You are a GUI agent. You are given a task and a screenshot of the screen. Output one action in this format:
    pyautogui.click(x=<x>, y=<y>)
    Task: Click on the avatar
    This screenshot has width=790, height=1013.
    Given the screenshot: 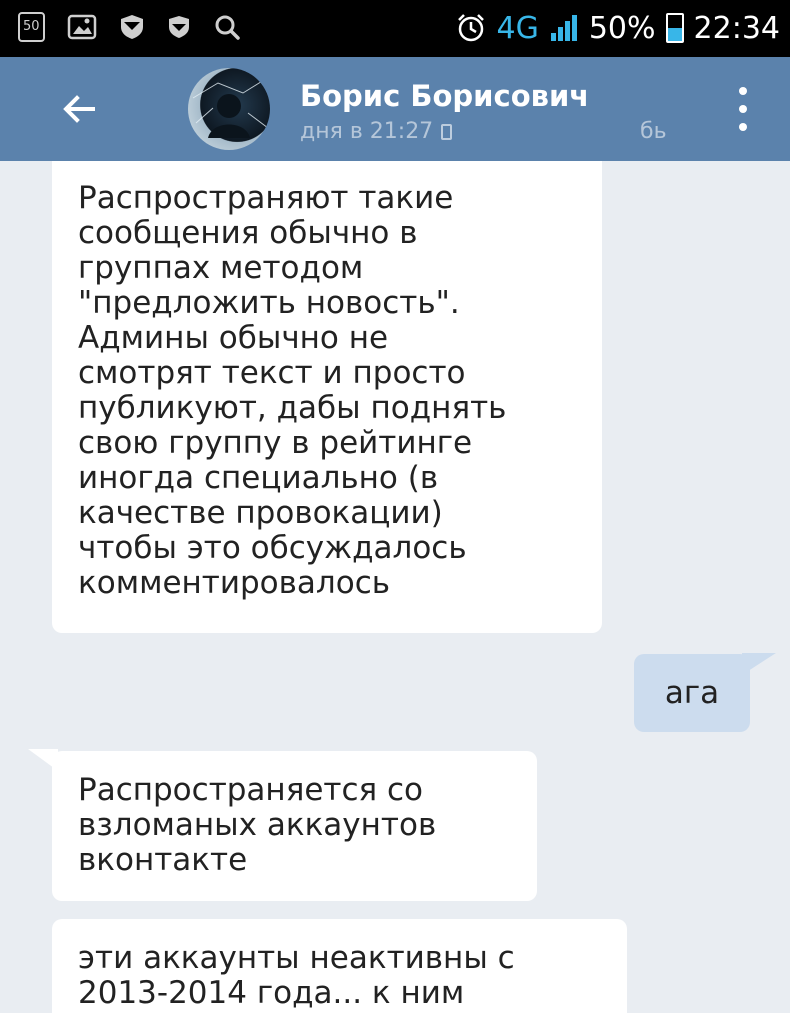 What is the action you would take?
    pyautogui.click(x=229, y=109)
    